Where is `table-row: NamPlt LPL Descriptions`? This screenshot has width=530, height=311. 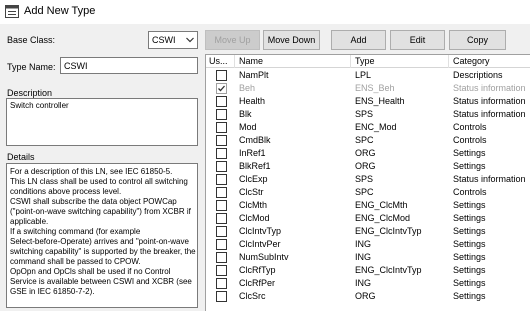 table-row: NamPlt LPL Descriptions is located at coordinates (368, 75).